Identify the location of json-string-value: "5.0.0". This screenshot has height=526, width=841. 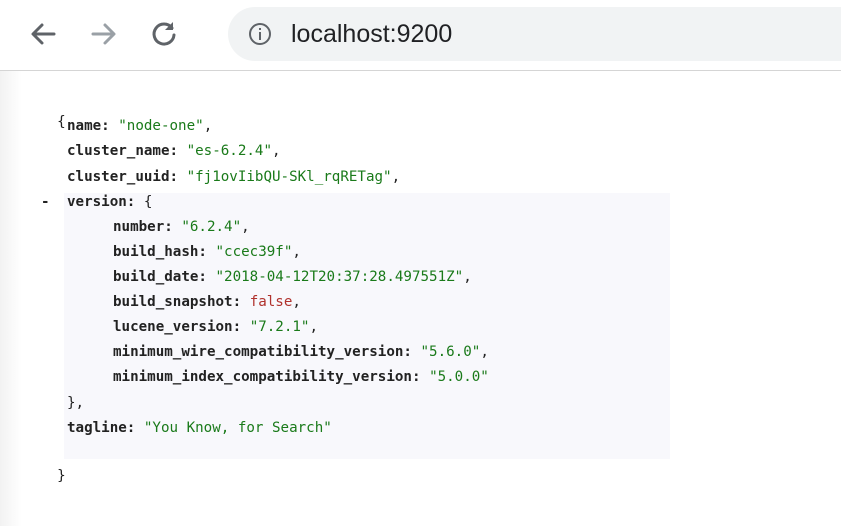
(459, 377).